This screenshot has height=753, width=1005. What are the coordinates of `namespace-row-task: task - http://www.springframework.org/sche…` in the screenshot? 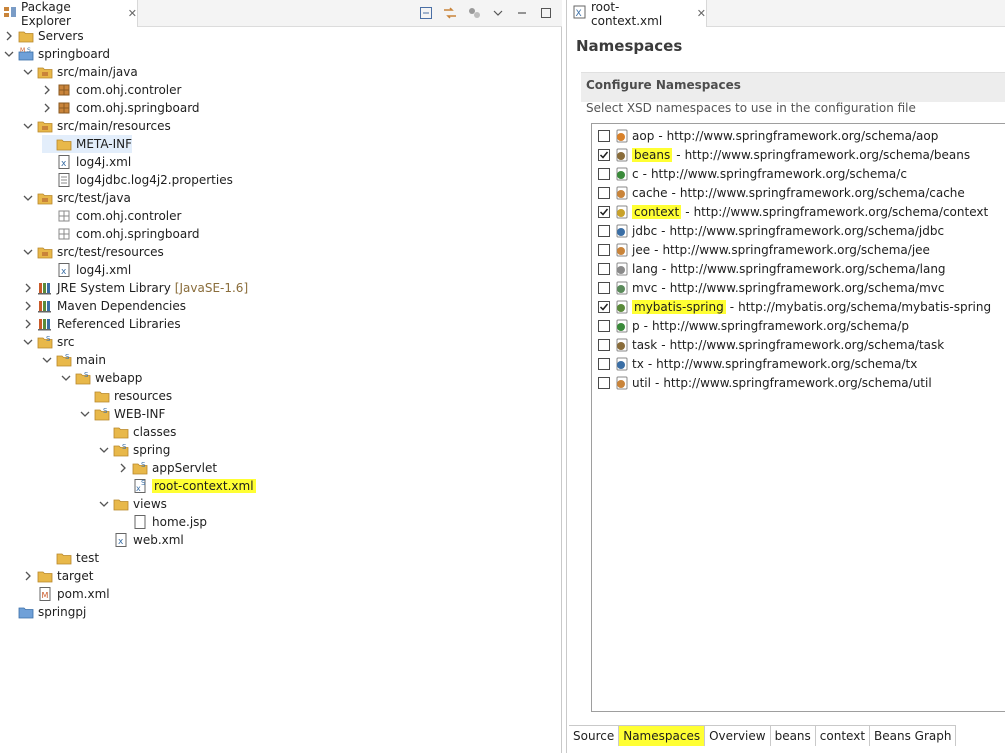 It's located at (771, 344).